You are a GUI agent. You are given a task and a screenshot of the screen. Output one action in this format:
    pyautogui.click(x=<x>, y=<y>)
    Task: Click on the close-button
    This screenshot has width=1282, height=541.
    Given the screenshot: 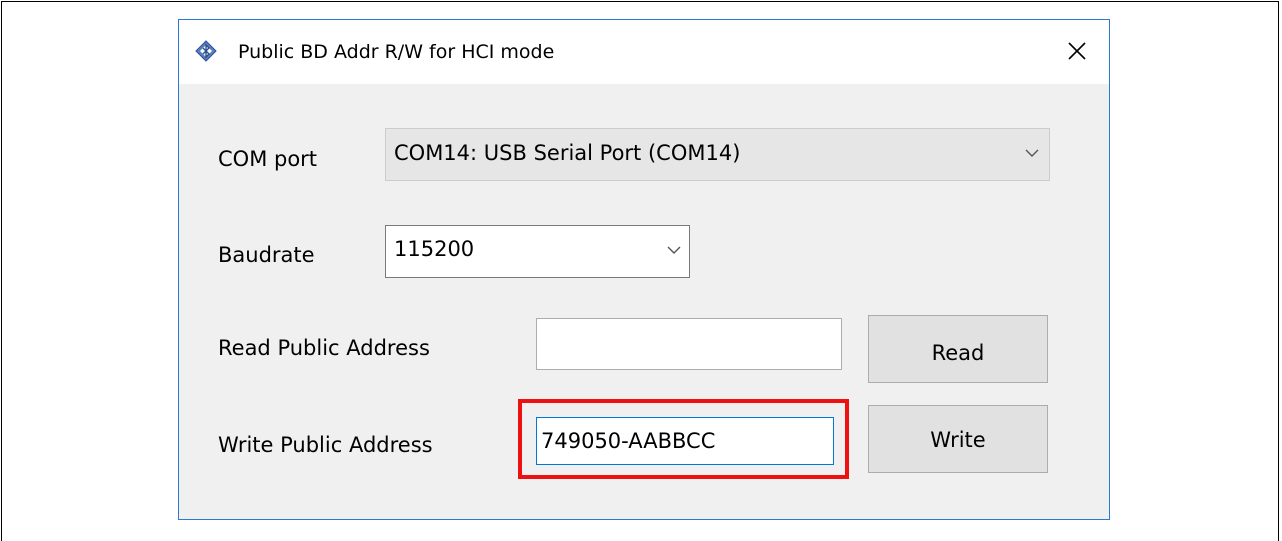 What is the action you would take?
    pyautogui.click(x=1077, y=52)
    